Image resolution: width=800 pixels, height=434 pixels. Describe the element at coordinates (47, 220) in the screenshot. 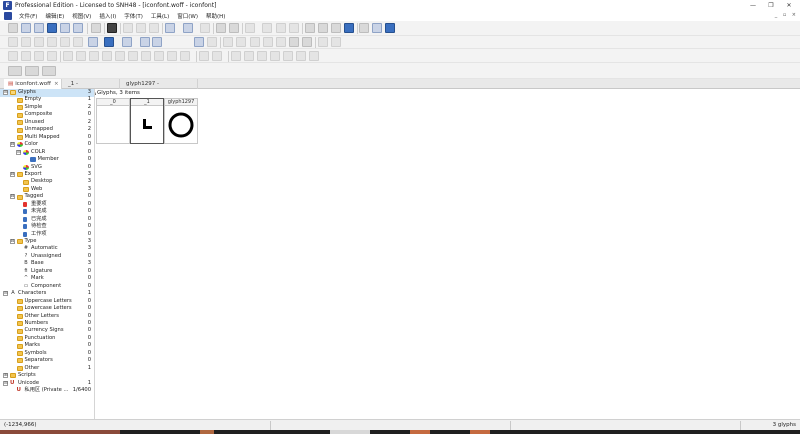

I see `tree-item: 已完成 0` at that location.